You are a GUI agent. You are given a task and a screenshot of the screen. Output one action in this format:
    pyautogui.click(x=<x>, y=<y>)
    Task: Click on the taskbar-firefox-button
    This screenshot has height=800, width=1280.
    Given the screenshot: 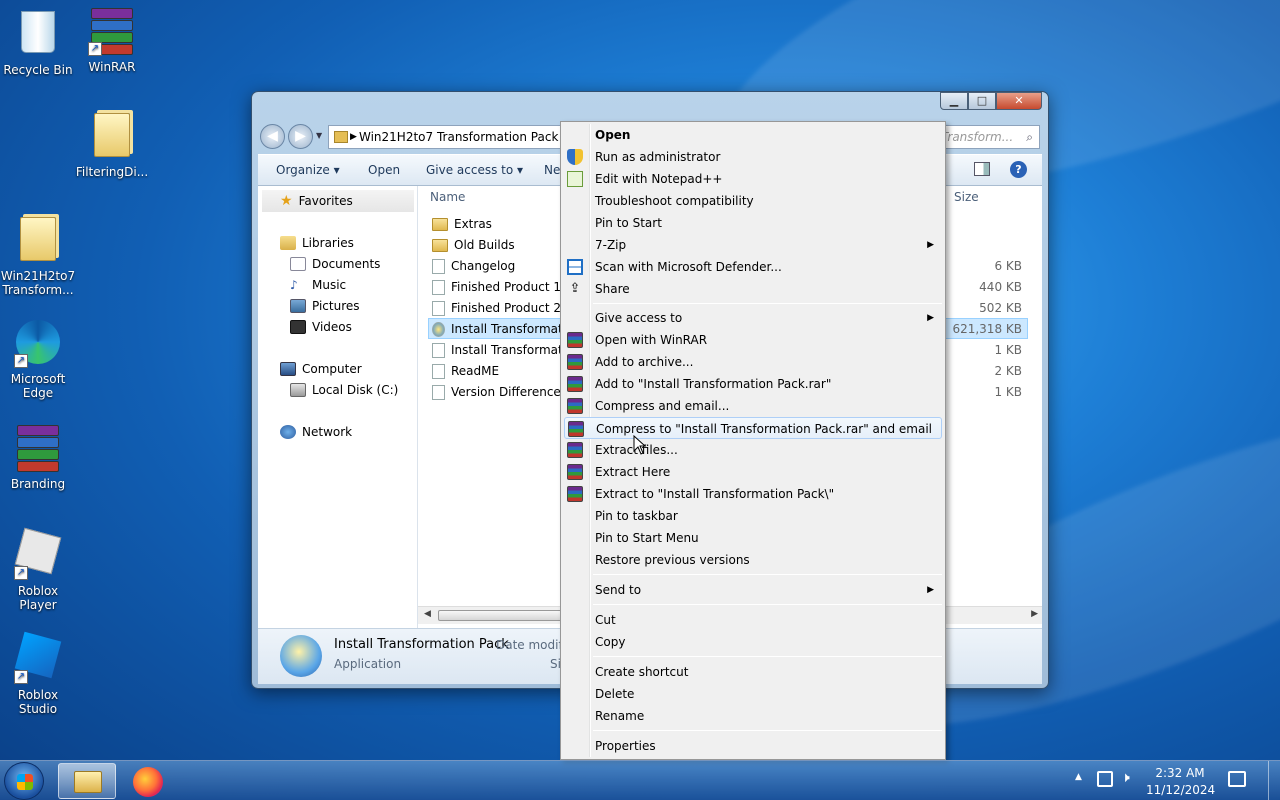 What is the action you would take?
    pyautogui.click(x=149, y=781)
    